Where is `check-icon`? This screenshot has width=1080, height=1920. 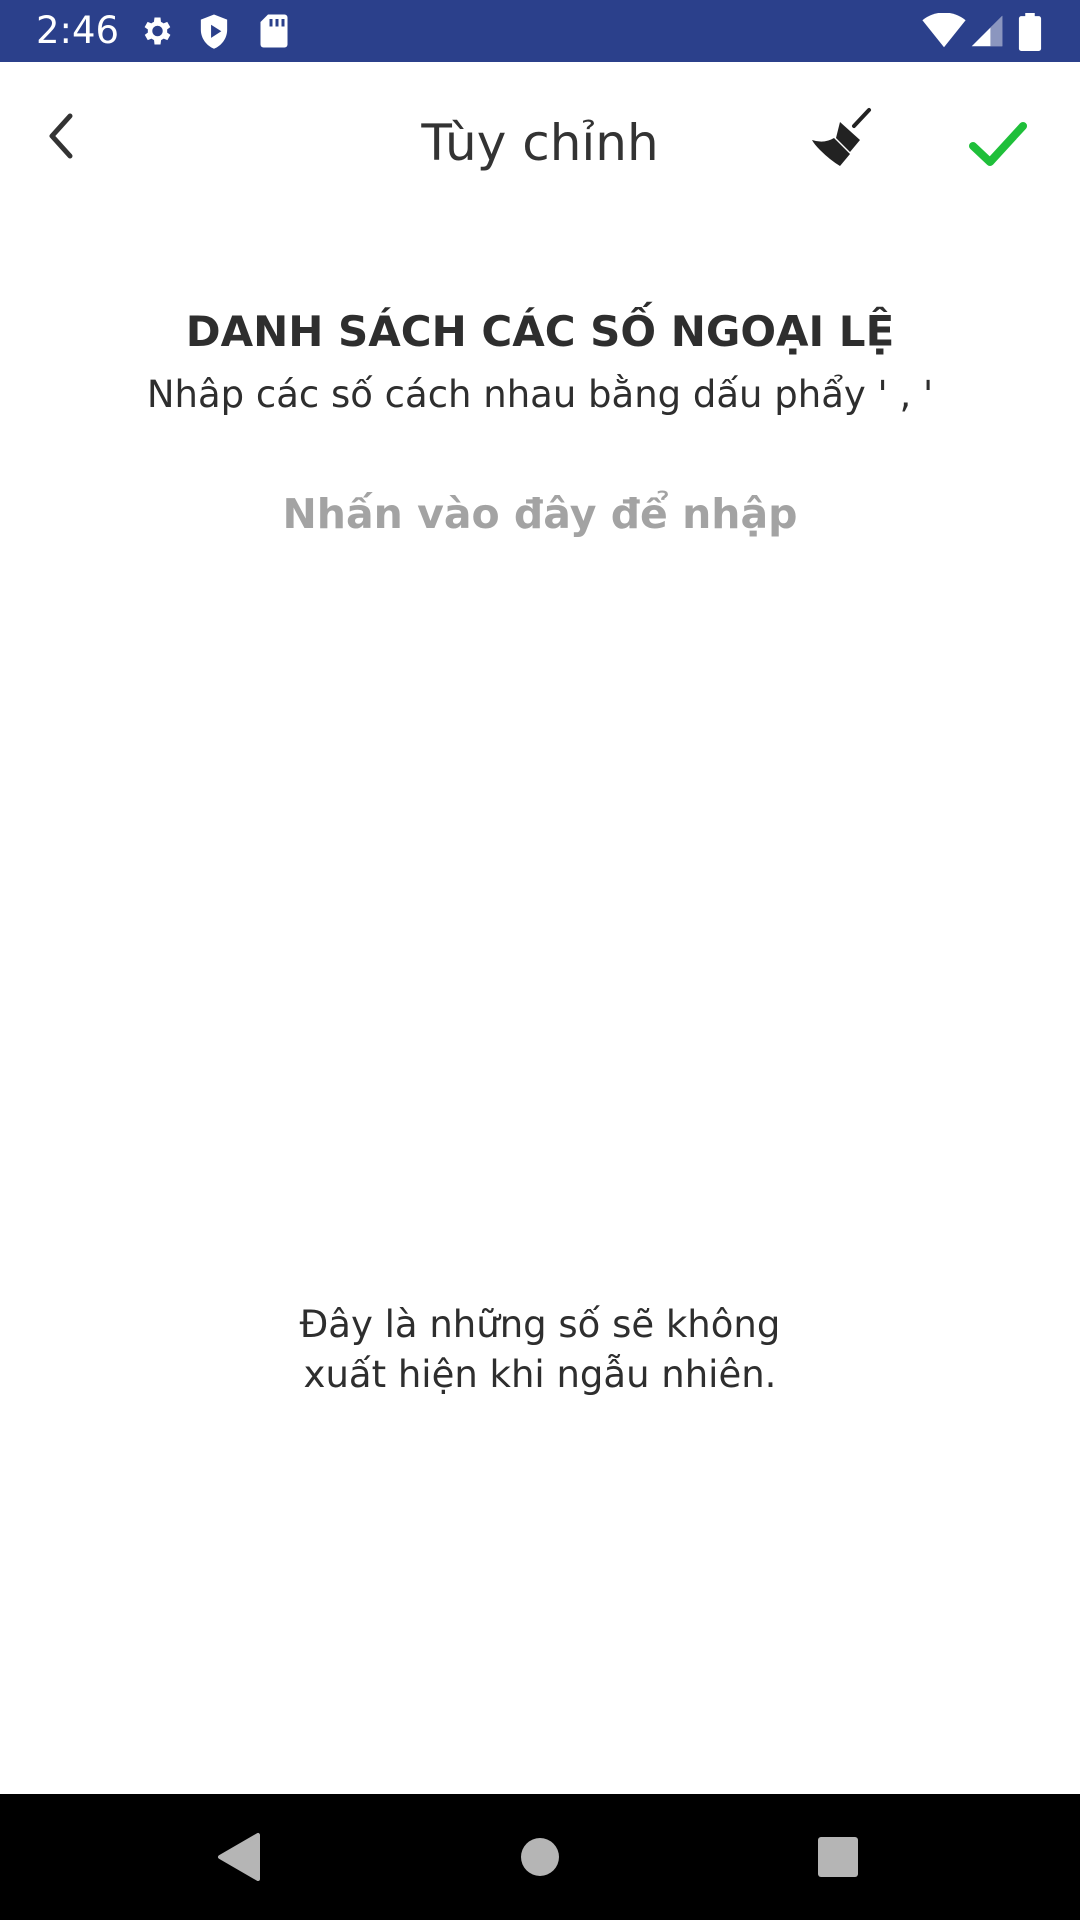 check-icon is located at coordinates (998, 144).